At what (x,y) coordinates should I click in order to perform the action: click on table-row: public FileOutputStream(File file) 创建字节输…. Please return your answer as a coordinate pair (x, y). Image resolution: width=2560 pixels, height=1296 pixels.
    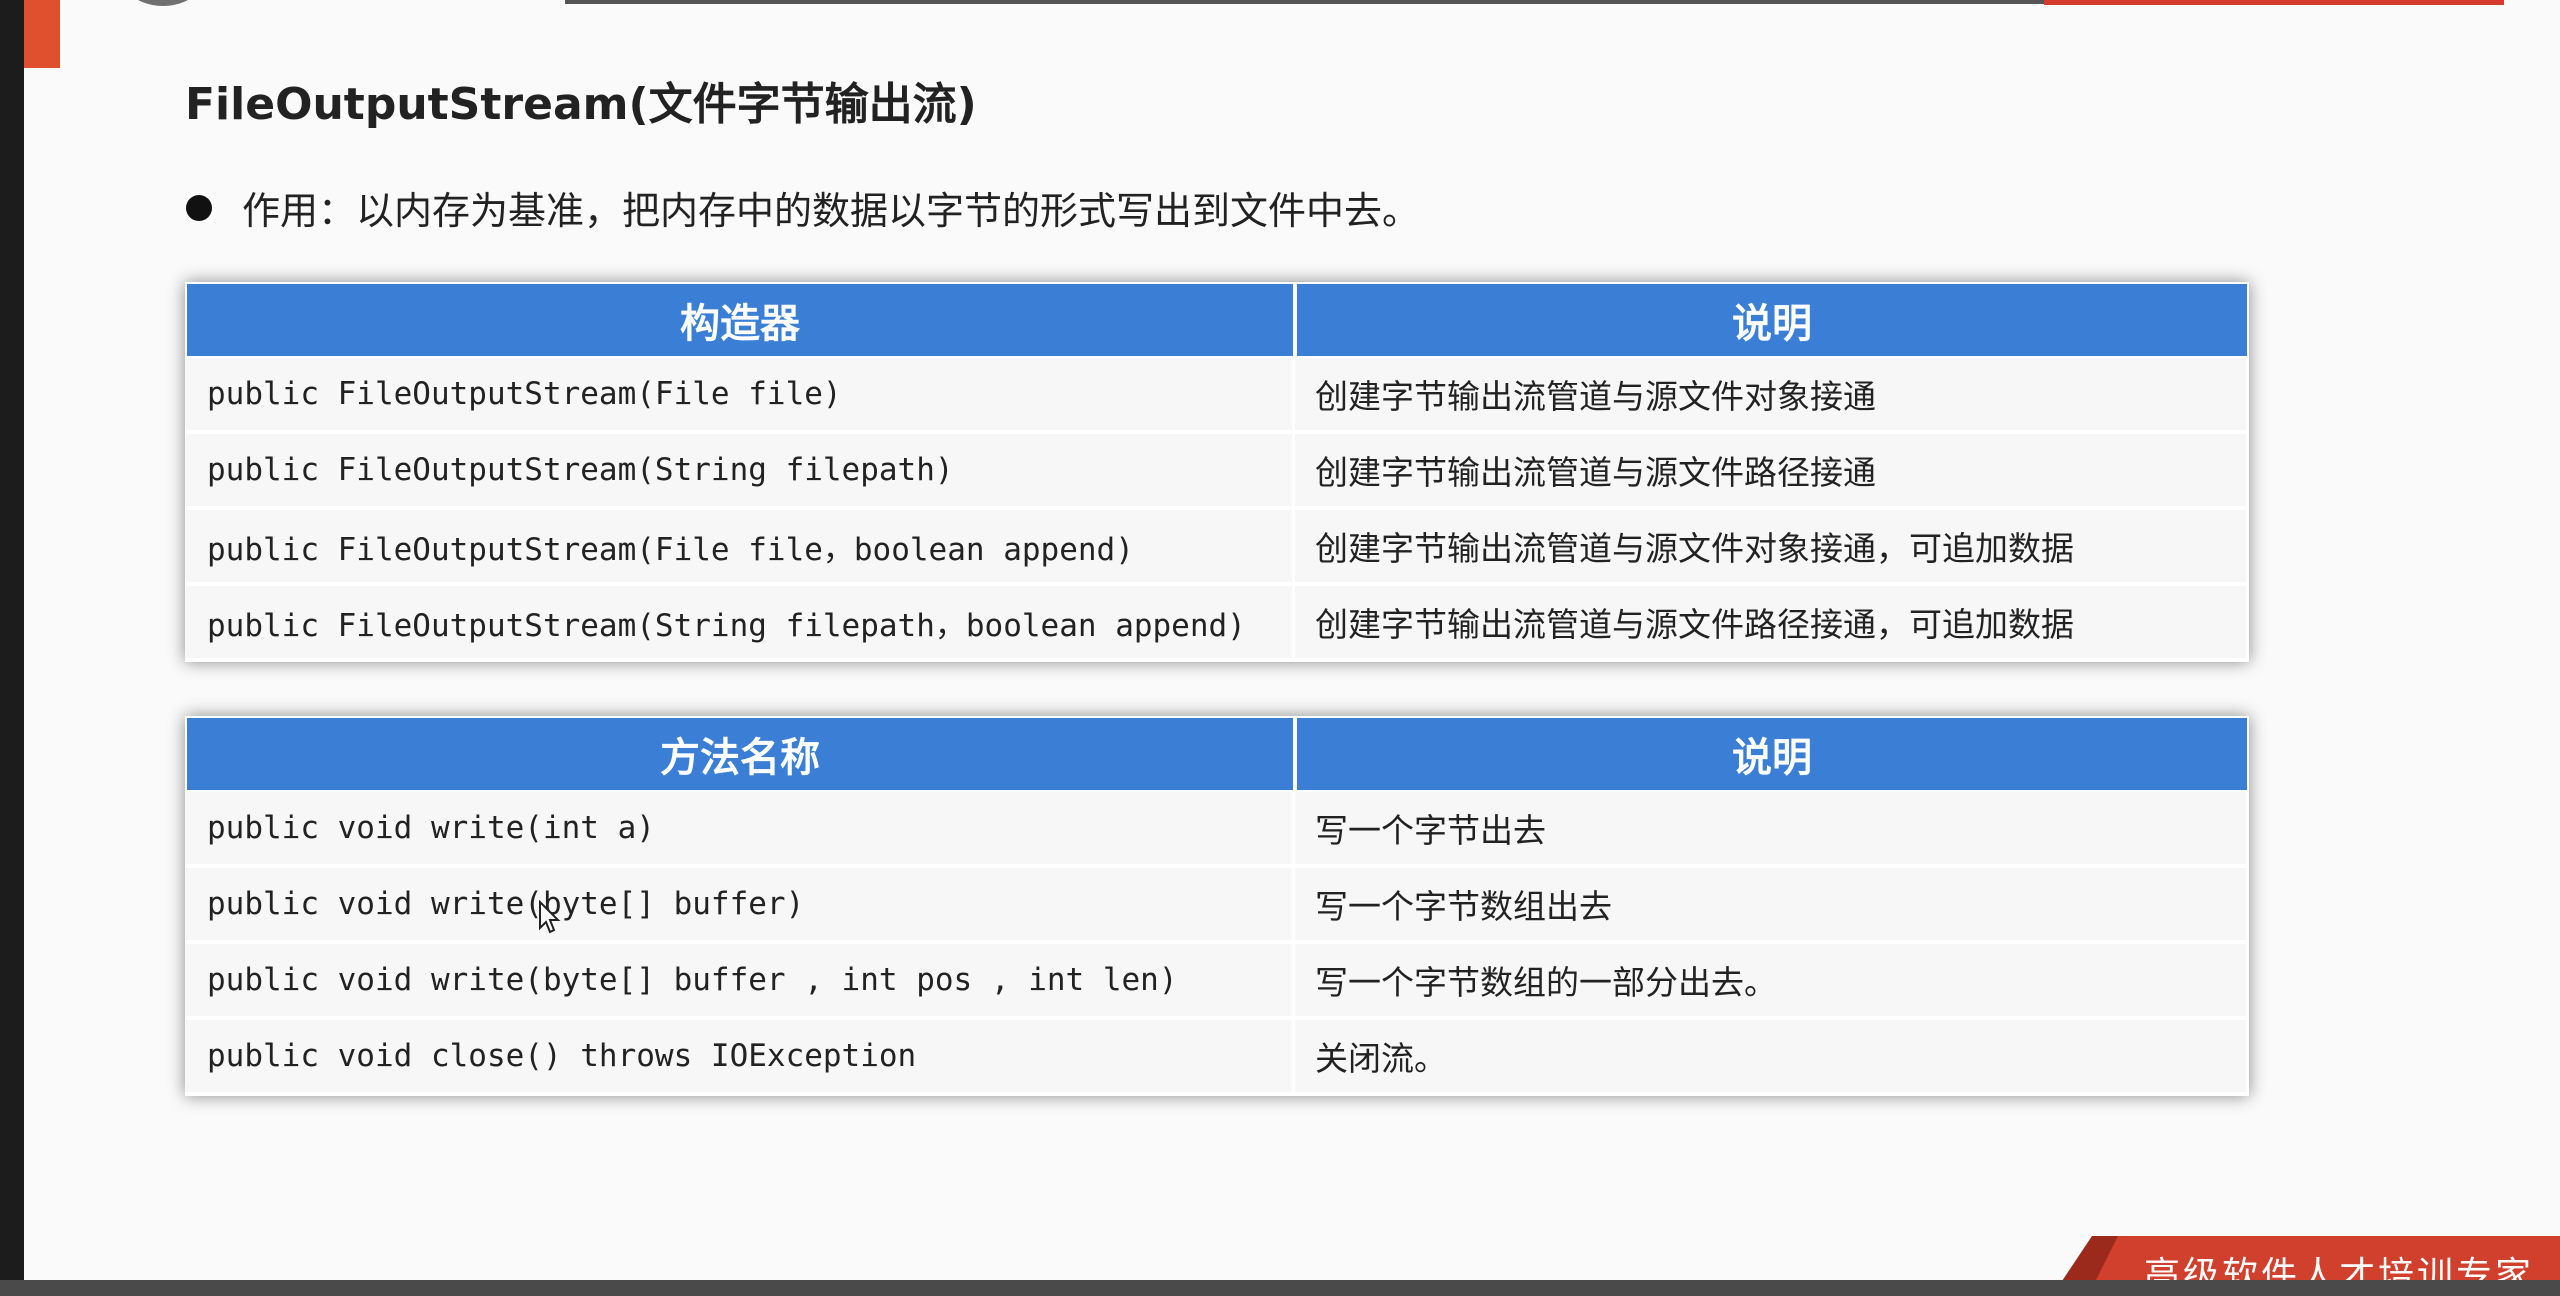
    Looking at the image, I should click on (1217, 396).